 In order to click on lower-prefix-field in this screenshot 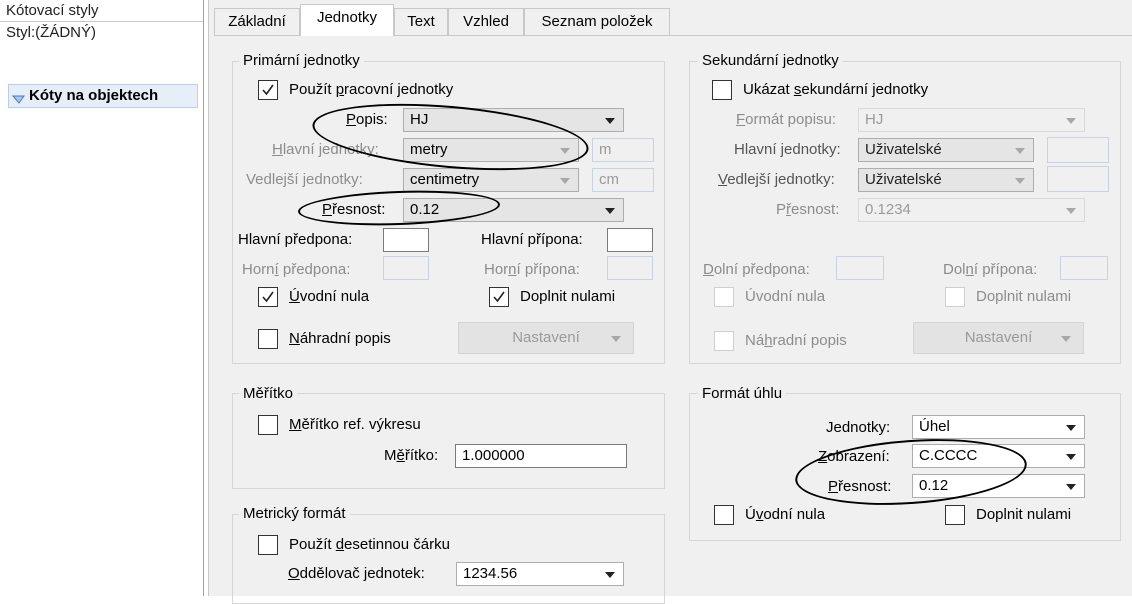, I will do `click(860, 268)`.